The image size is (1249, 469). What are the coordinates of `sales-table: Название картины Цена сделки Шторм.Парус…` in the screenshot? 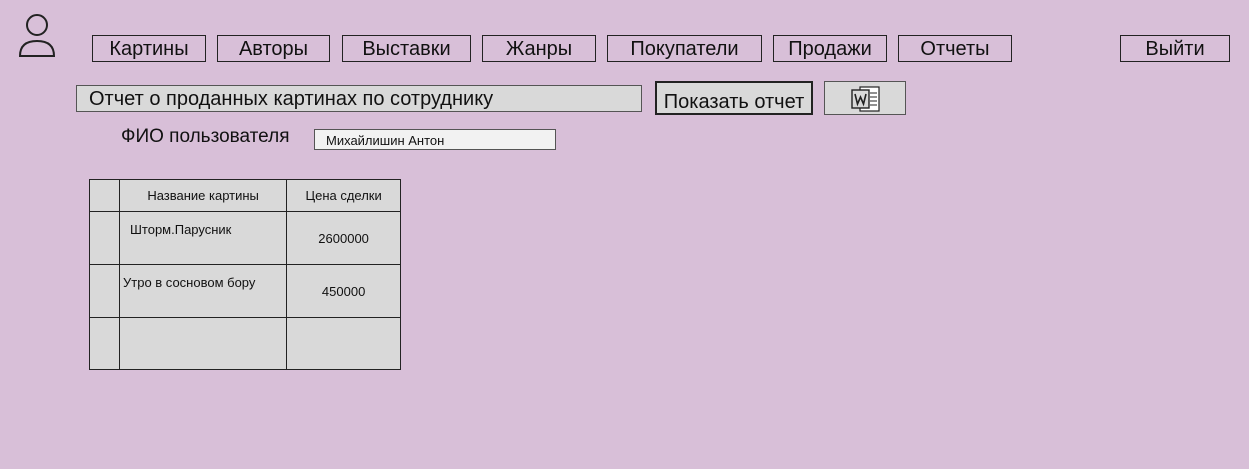 It's located at (245, 274).